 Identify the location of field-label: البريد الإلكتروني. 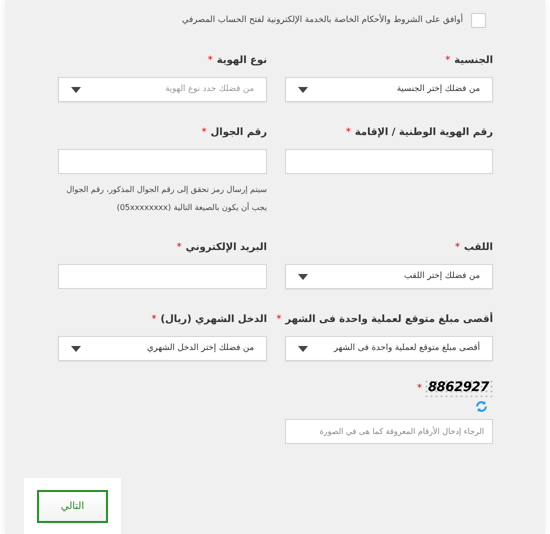
(226, 247).